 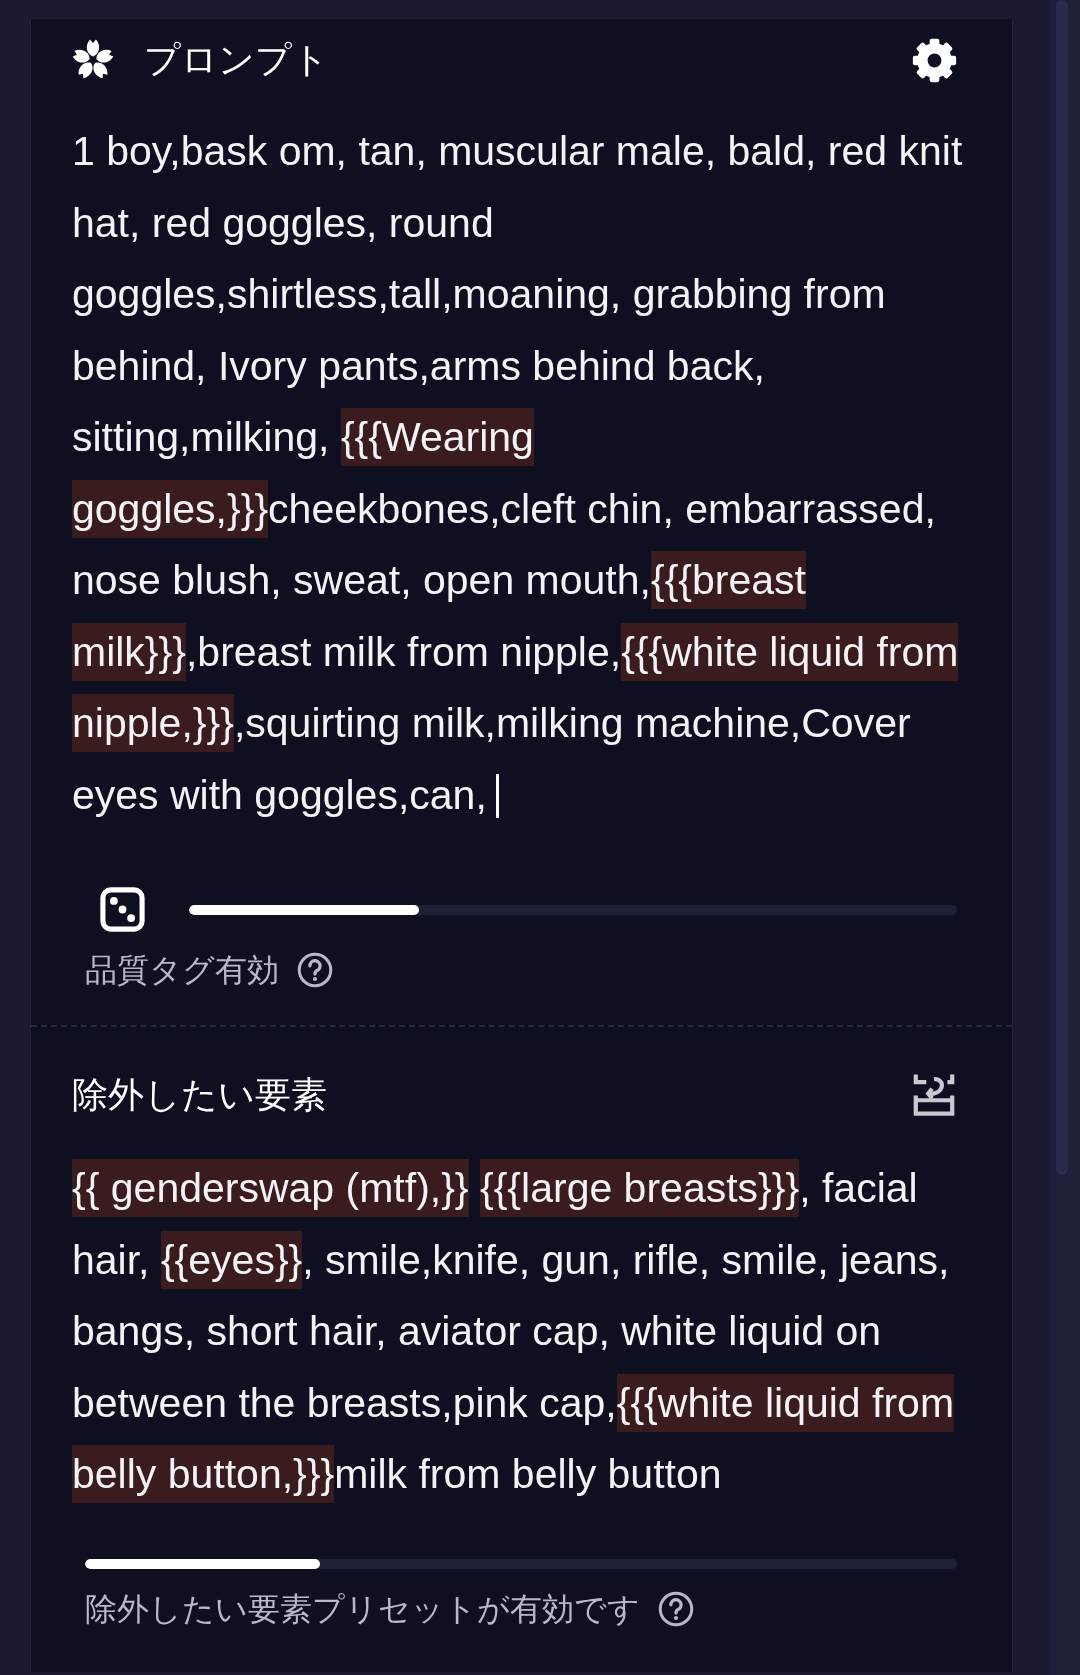 I want to click on flower-icon, so click(x=93, y=60).